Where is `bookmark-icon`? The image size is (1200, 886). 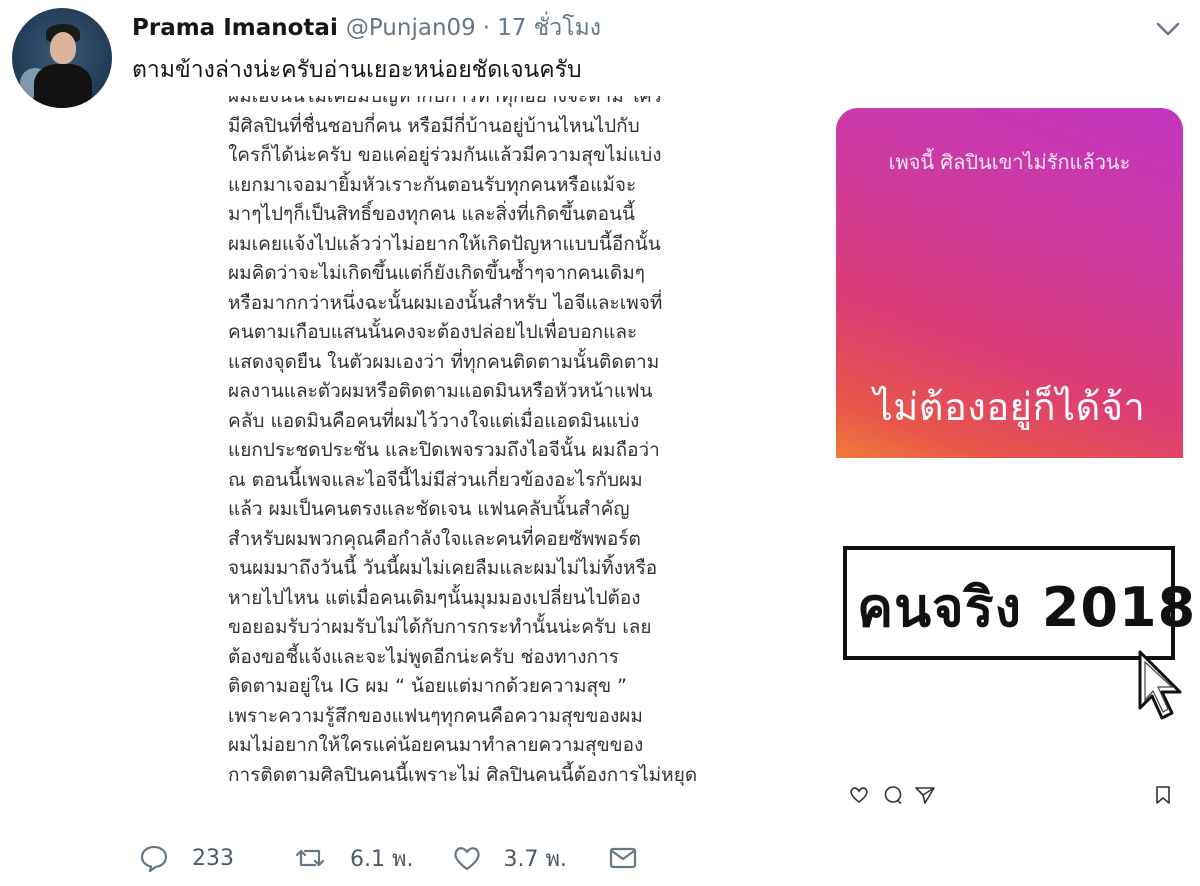
bookmark-icon is located at coordinates (1163, 795).